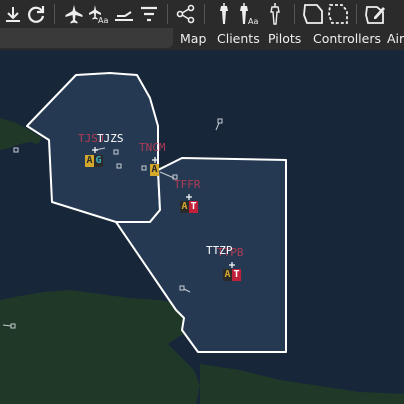 The image size is (404, 404). I want to click on controller-badge-tjsj: A G, so click(94, 161).